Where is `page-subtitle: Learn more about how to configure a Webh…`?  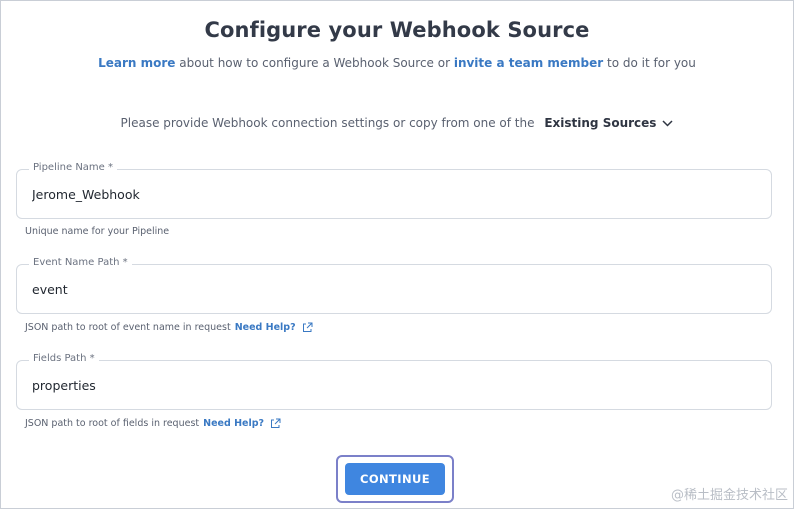
page-subtitle: Learn more about how to configure a Webh… is located at coordinates (397, 63).